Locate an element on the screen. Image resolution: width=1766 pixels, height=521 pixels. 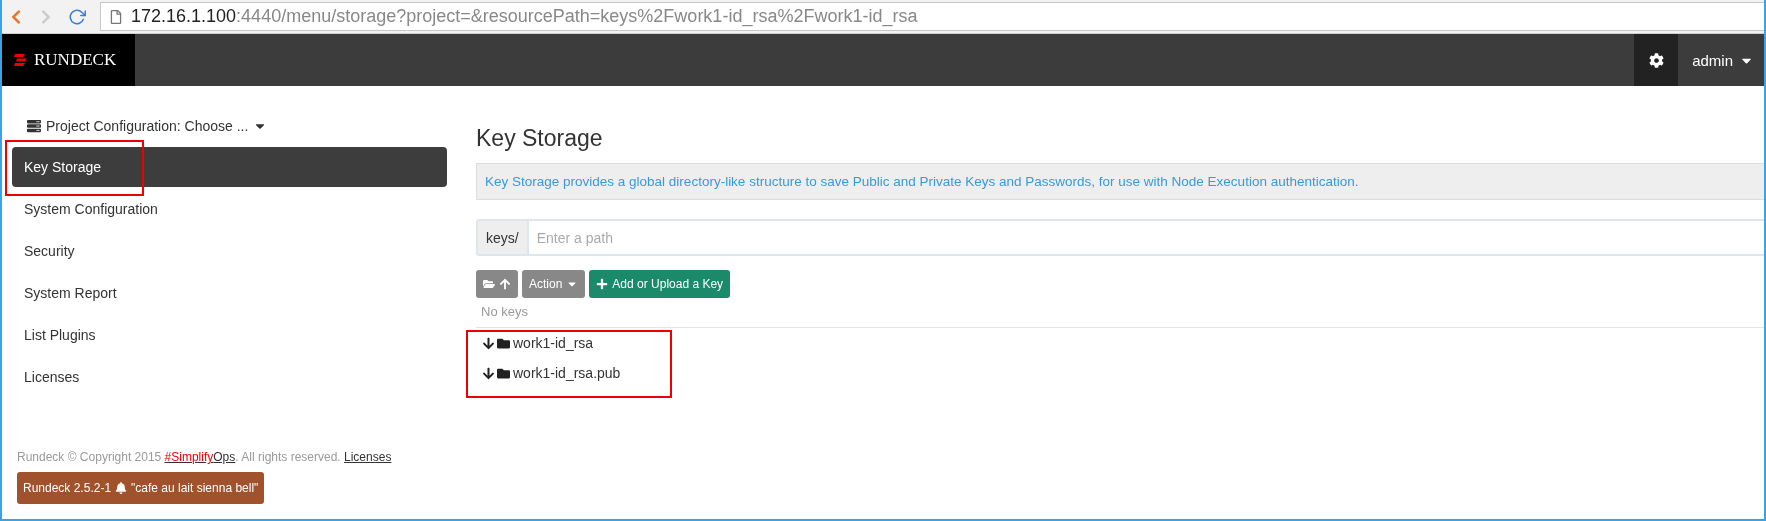
settings-button is located at coordinates (1656, 60).